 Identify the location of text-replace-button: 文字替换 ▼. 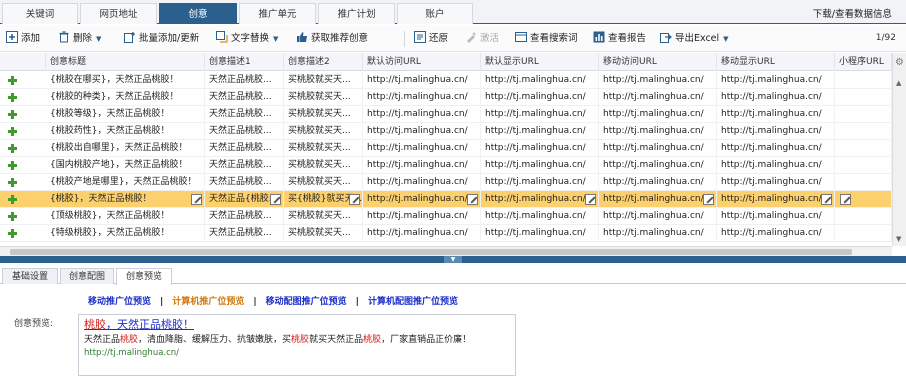
(247, 39).